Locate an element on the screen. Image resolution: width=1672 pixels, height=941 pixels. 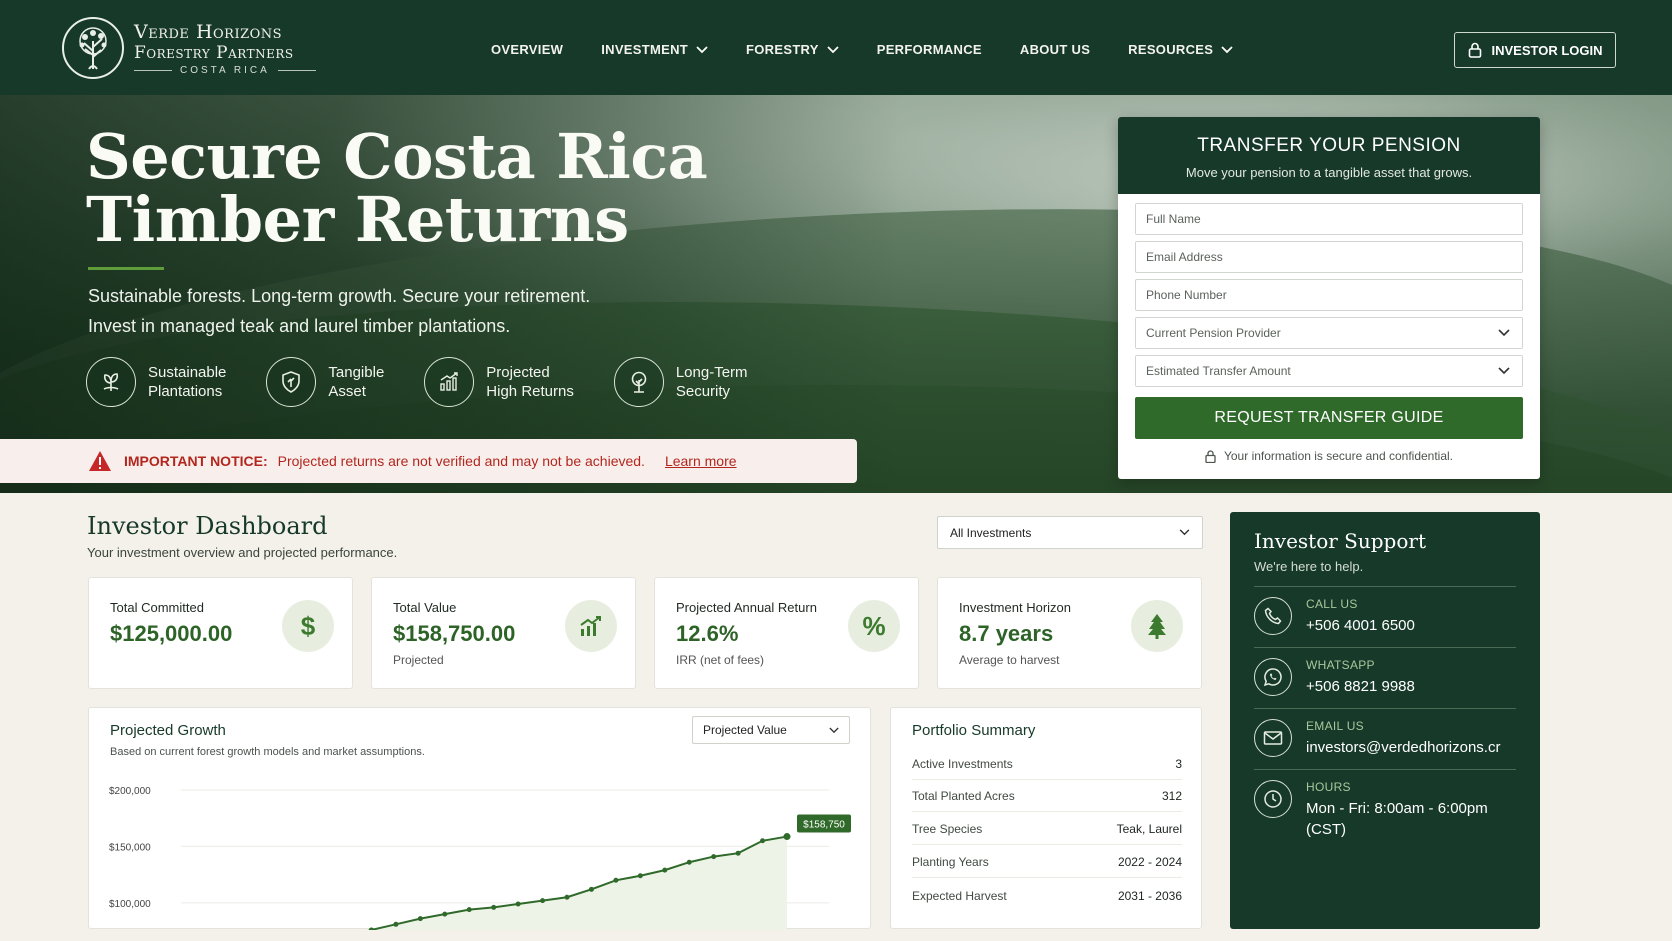
summary-row-harvest: Expected Harvest 2031 - 2036 is located at coordinates (1047, 896).